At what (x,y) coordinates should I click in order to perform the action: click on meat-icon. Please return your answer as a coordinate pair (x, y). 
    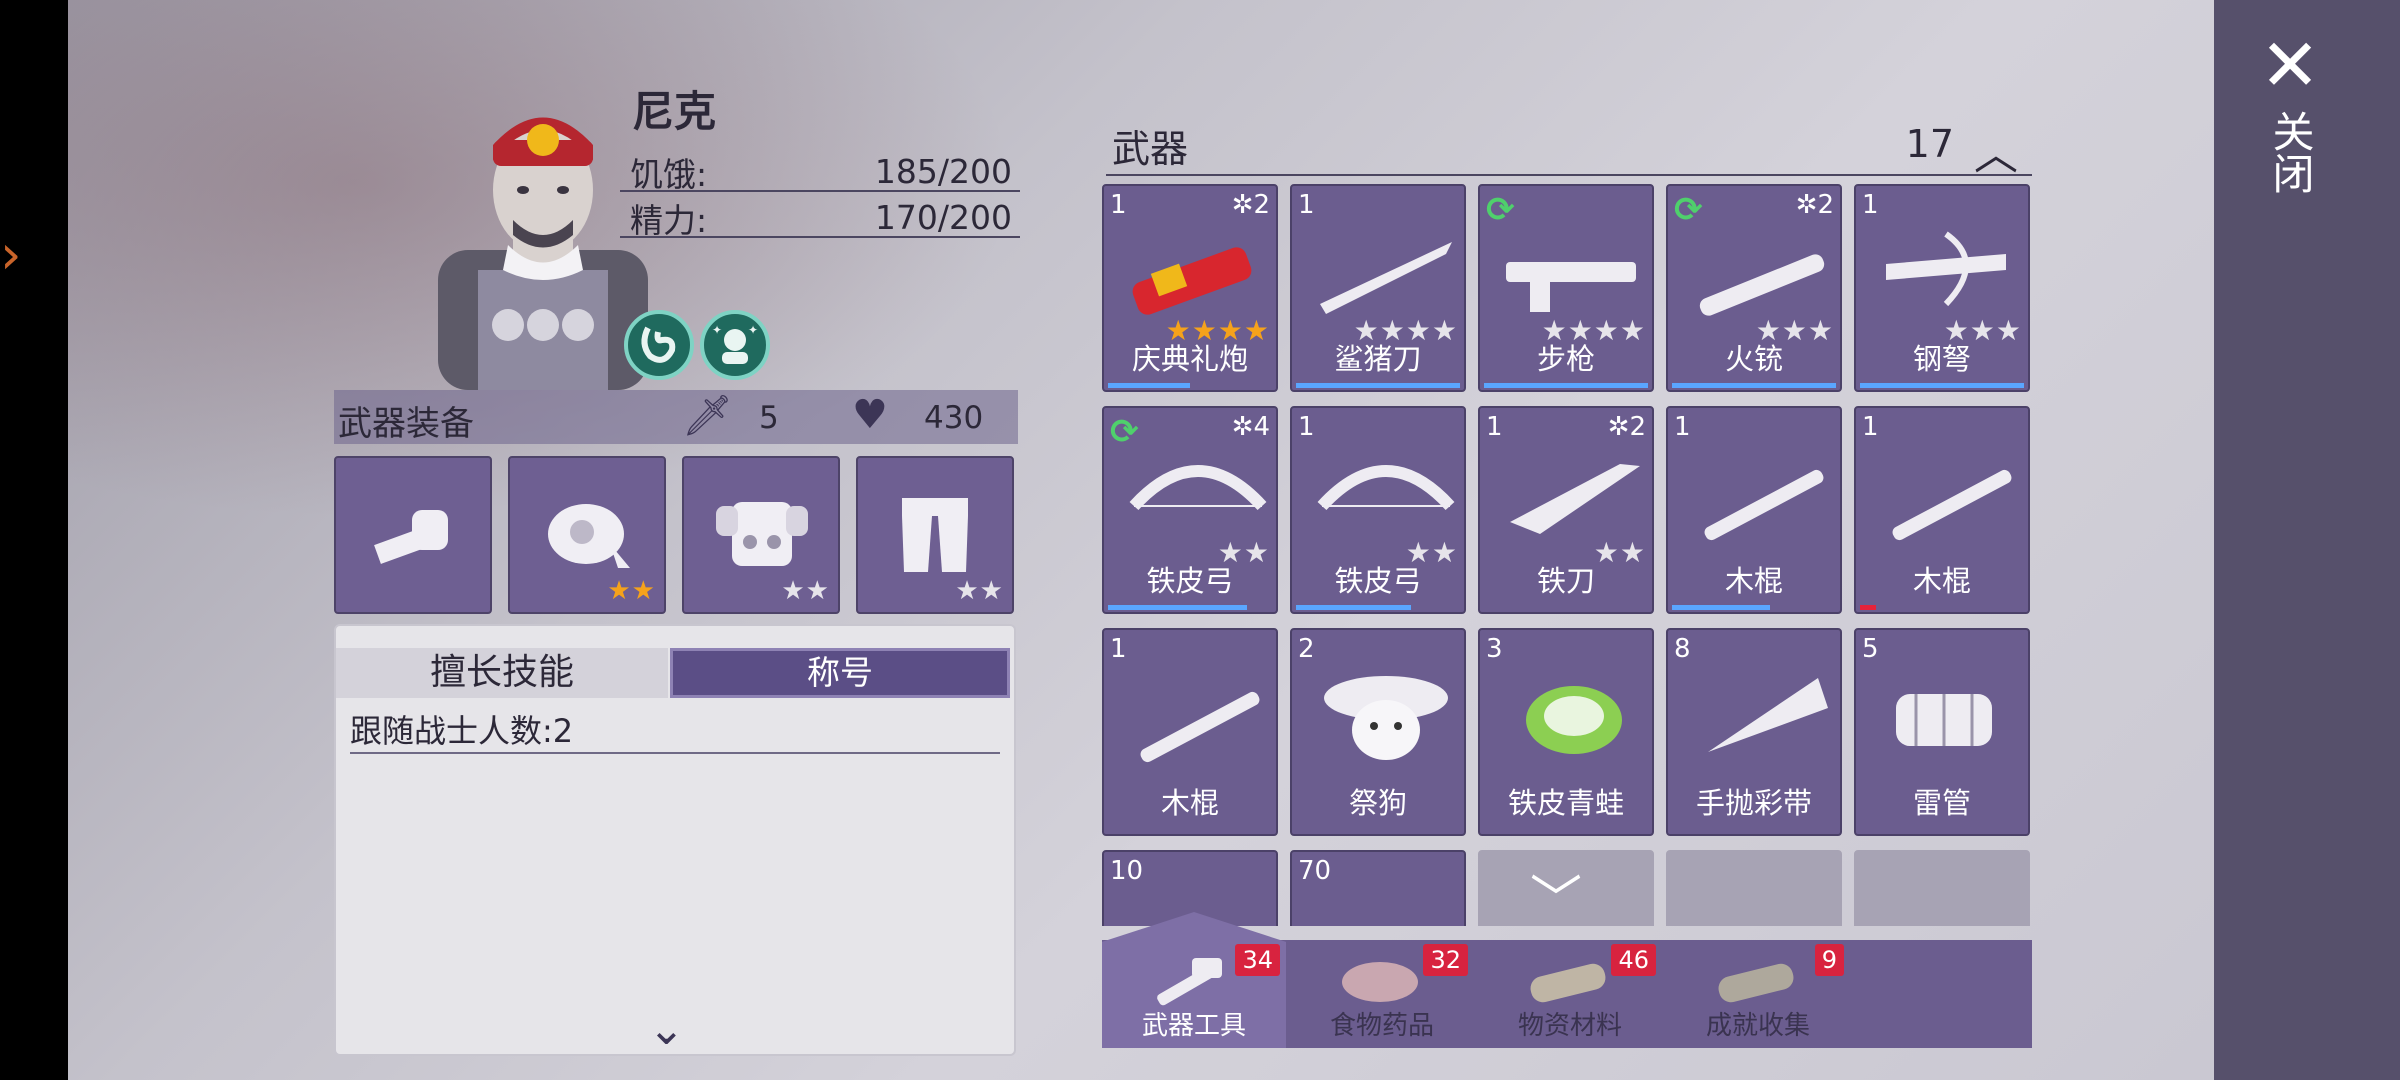
    Looking at the image, I should click on (1380, 982).